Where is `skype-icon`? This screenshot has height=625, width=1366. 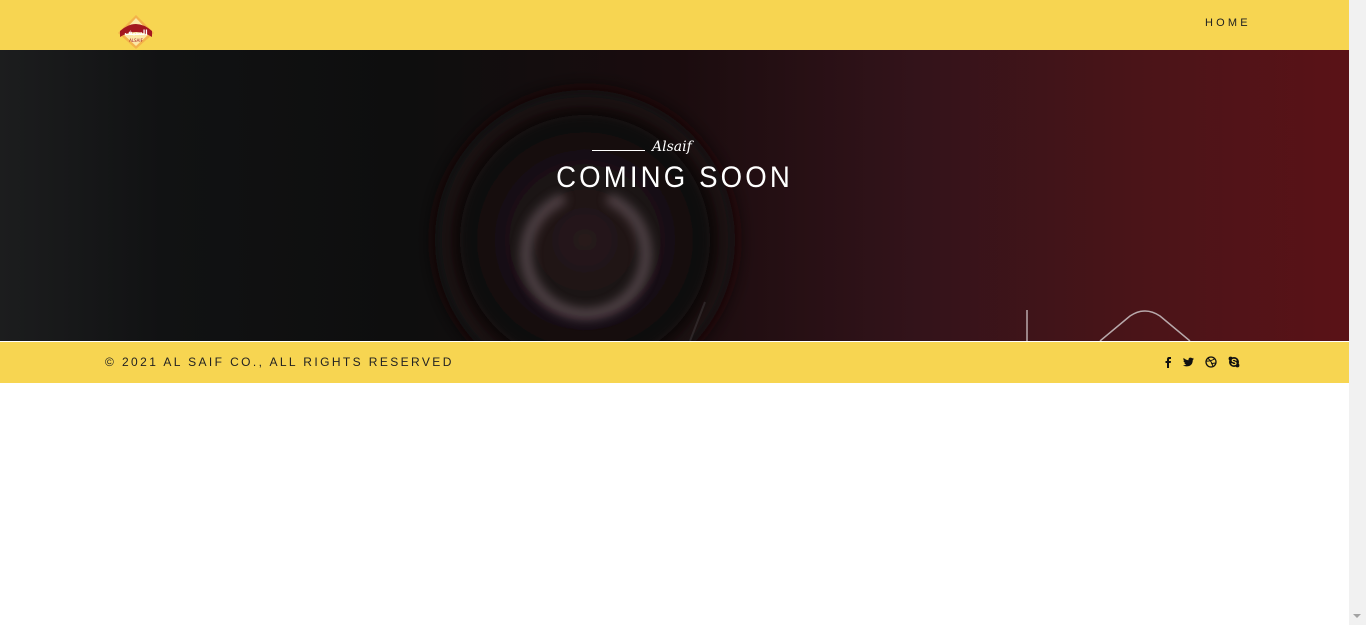
skype-icon is located at coordinates (1234, 362).